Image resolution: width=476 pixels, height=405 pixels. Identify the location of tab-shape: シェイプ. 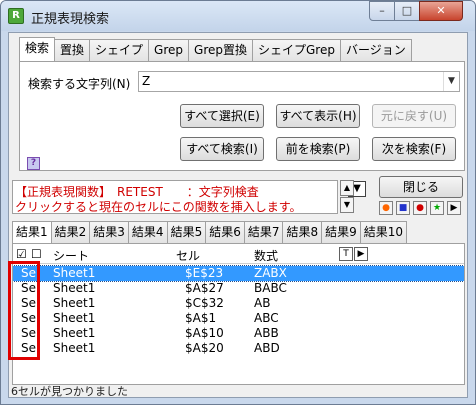
(119, 50).